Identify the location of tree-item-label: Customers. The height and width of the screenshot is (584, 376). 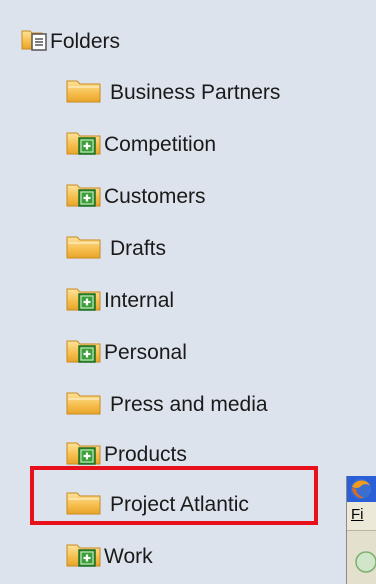
(155, 196).